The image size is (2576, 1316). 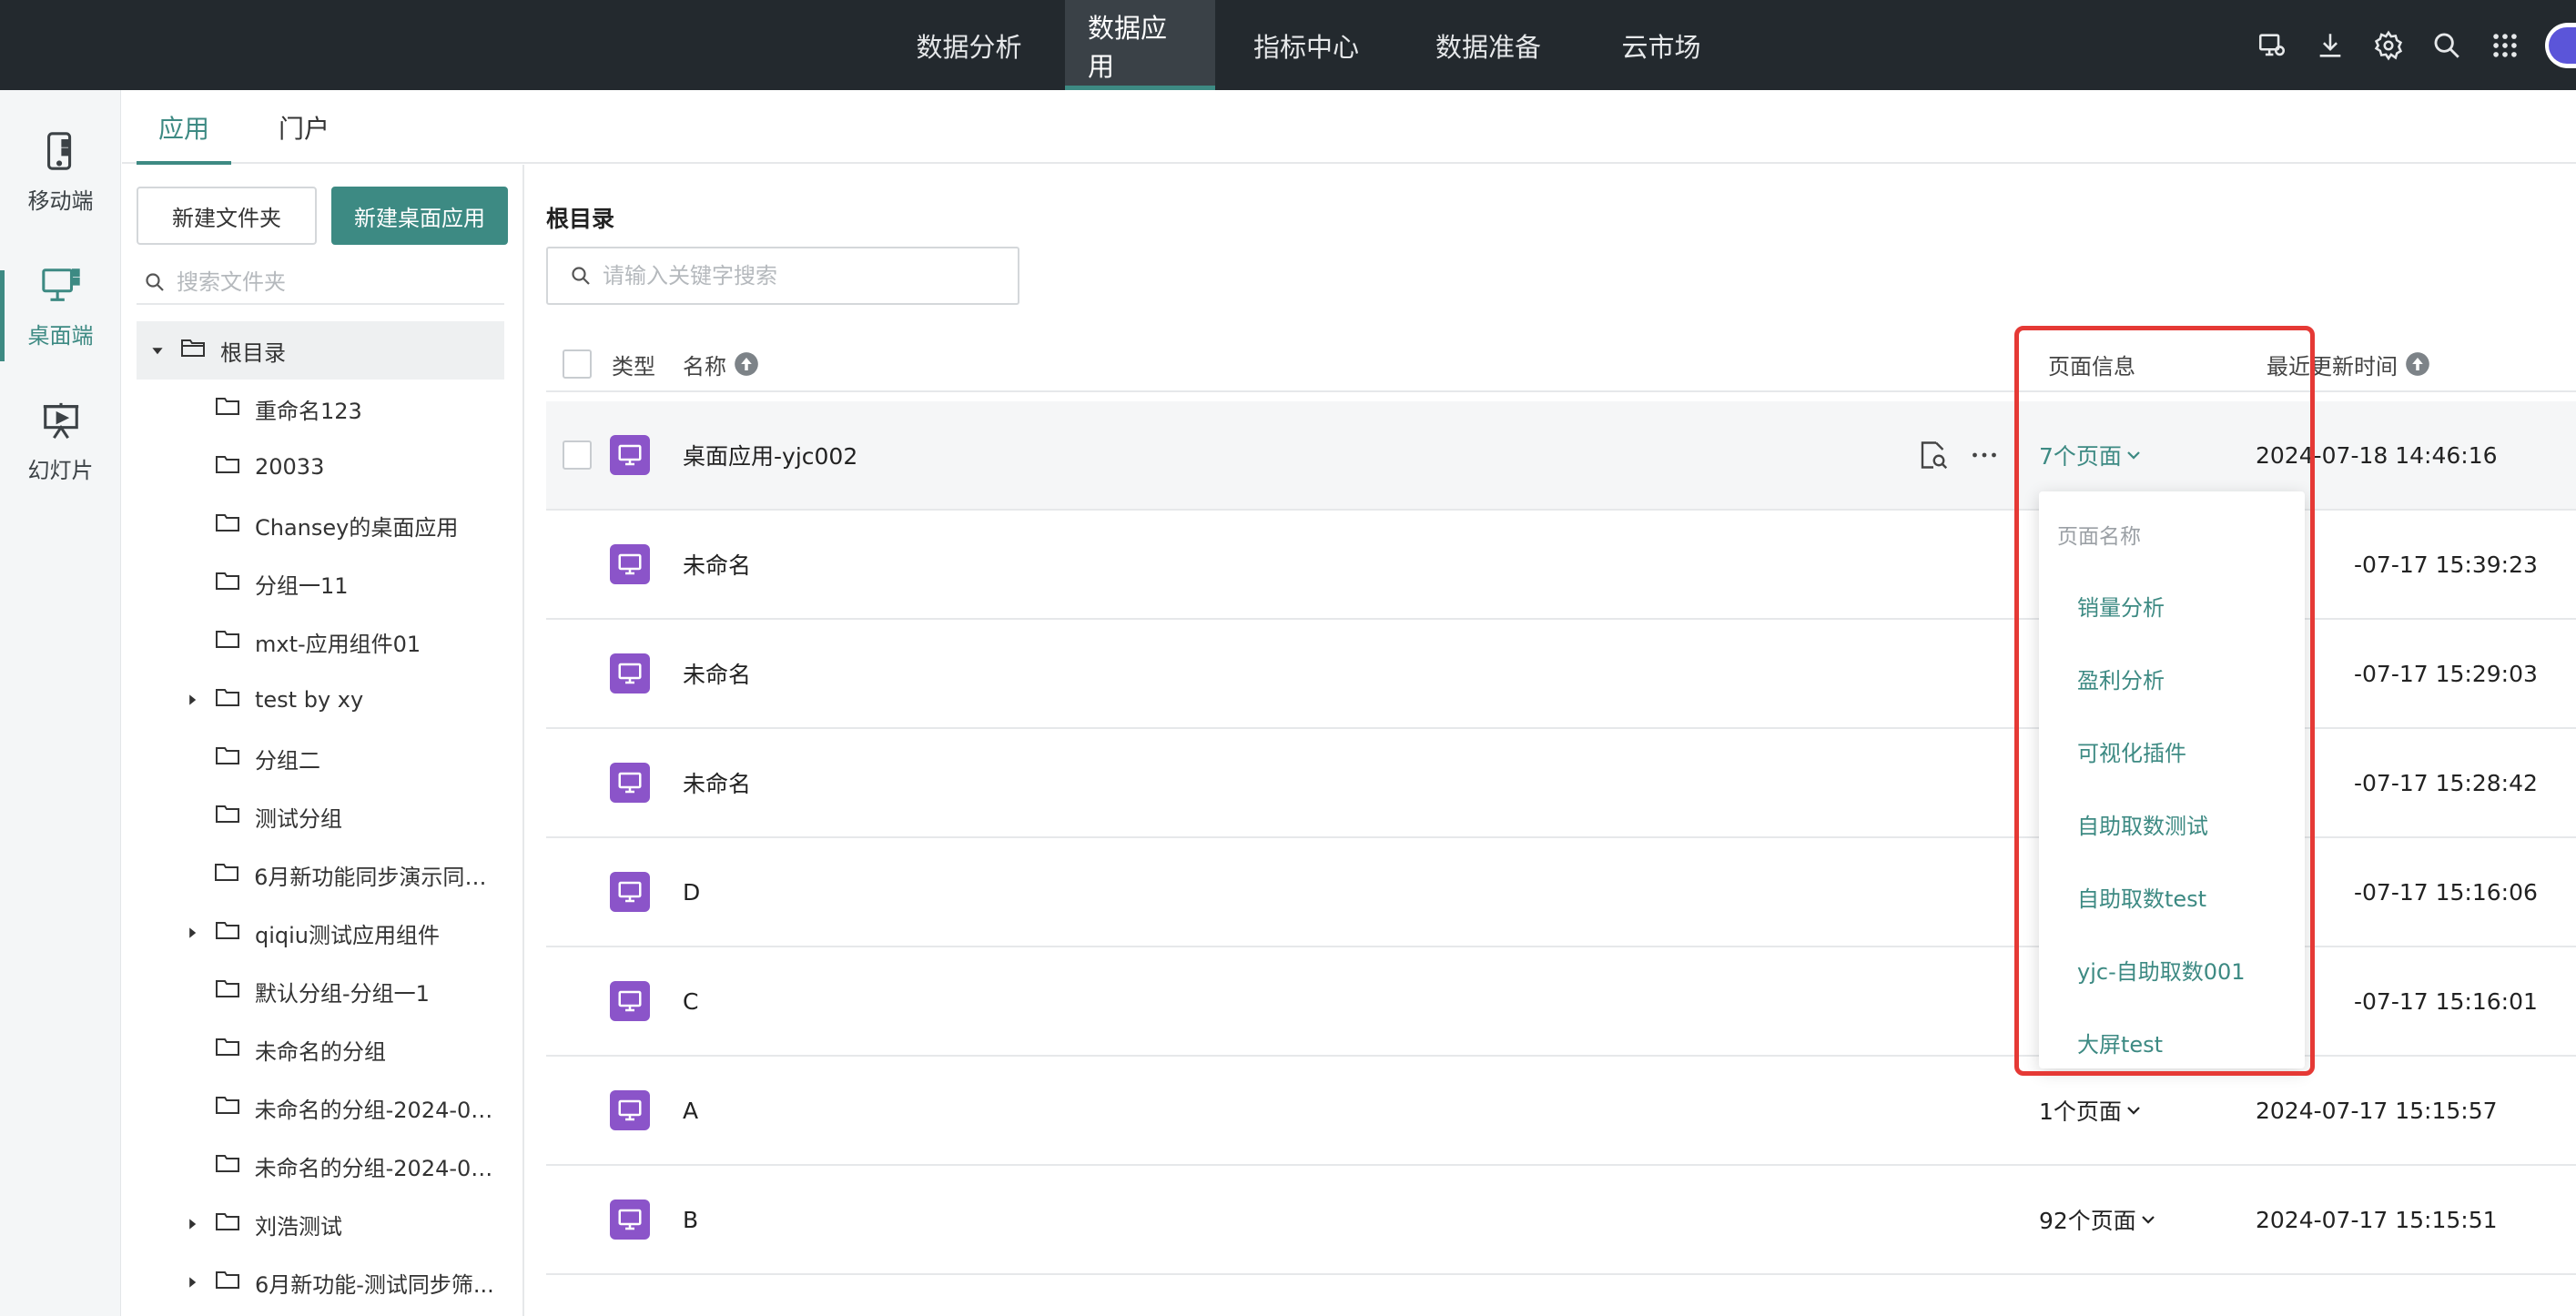 What do you see at coordinates (2121, 606) in the screenshot?
I see `dropdown-item: 销量分析` at bounding box center [2121, 606].